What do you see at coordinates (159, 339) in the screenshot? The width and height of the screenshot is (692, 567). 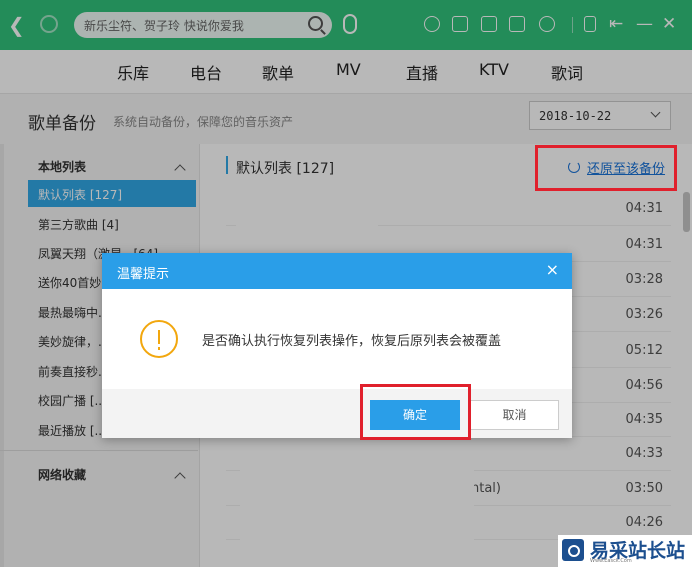 I see `warning-icon` at bounding box center [159, 339].